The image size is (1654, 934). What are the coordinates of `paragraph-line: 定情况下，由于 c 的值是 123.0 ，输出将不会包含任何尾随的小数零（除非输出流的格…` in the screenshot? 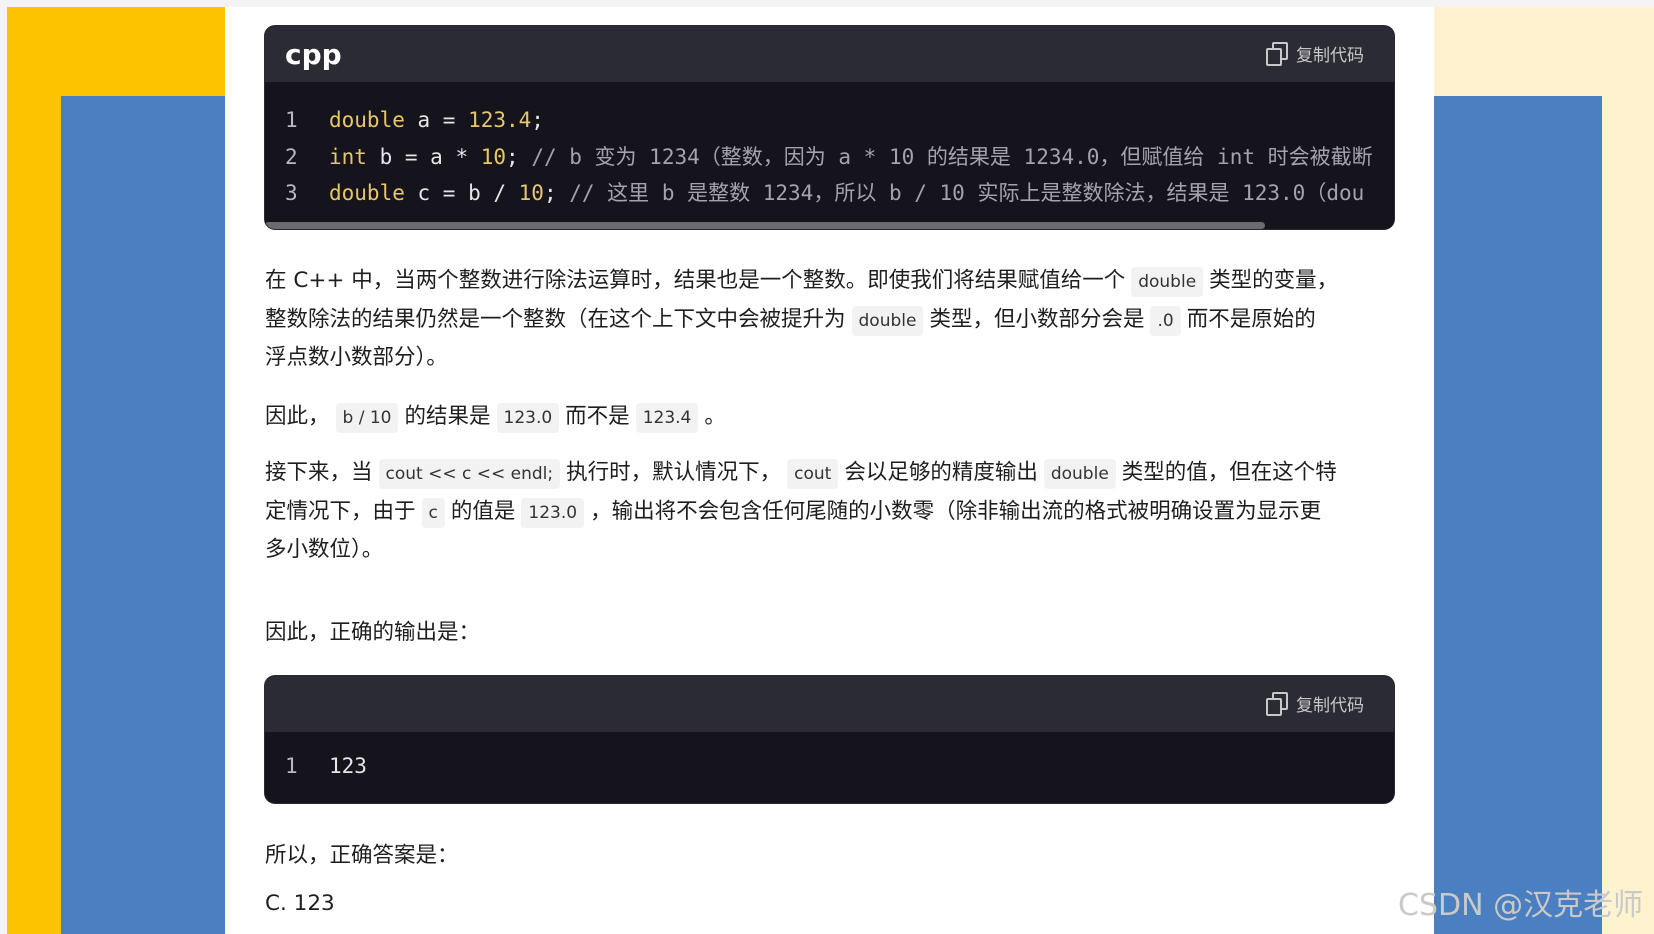 It's located at (830, 512).